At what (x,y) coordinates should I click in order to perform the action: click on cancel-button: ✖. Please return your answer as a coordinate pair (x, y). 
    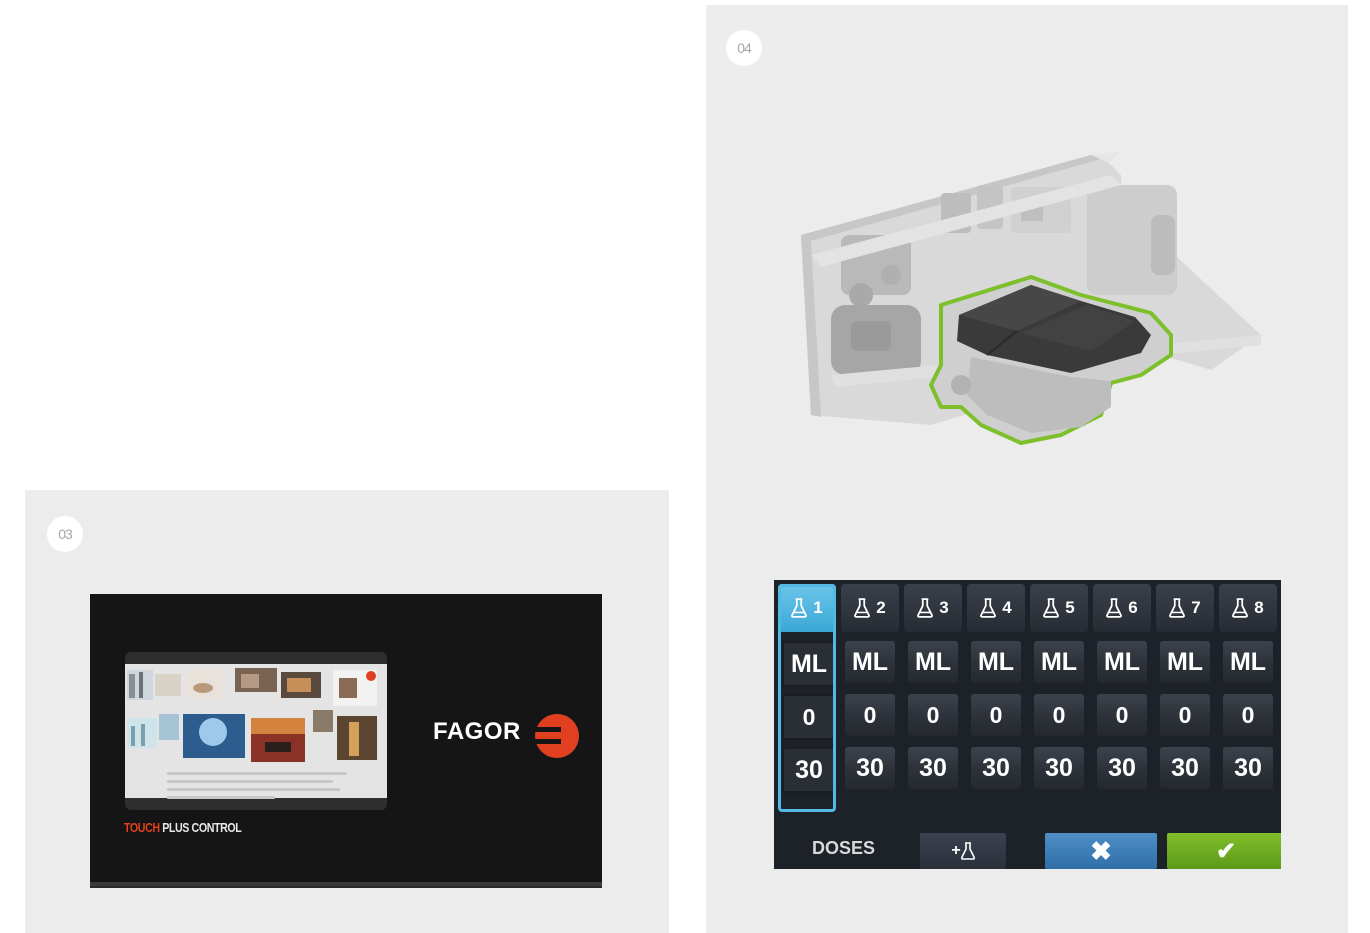
    Looking at the image, I should click on (1101, 851).